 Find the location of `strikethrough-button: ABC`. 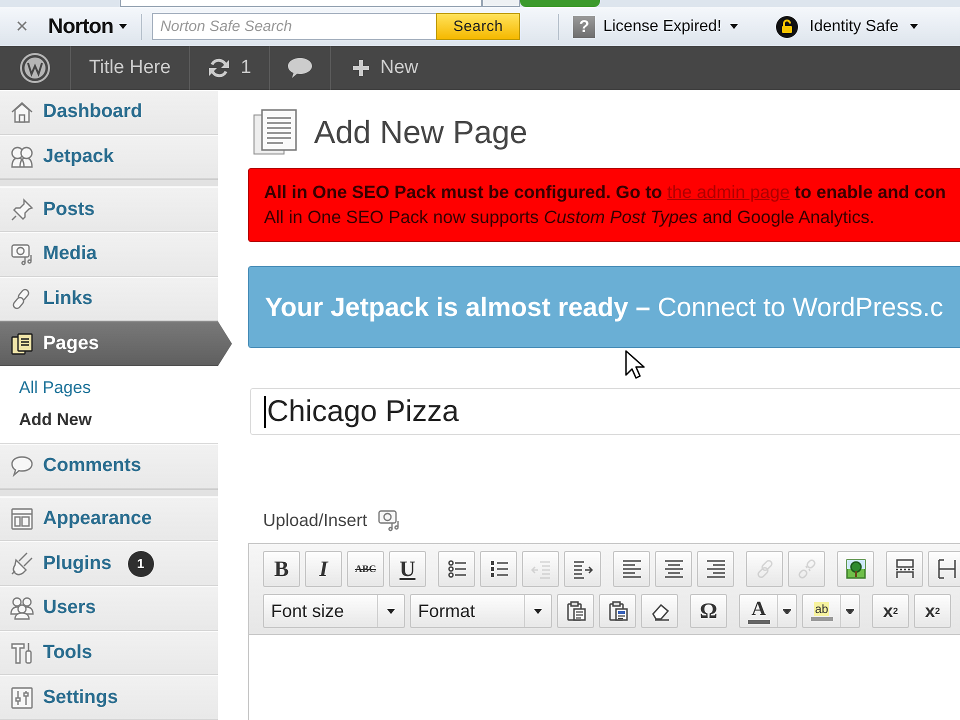

strikethrough-button: ABC is located at coordinates (365, 569).